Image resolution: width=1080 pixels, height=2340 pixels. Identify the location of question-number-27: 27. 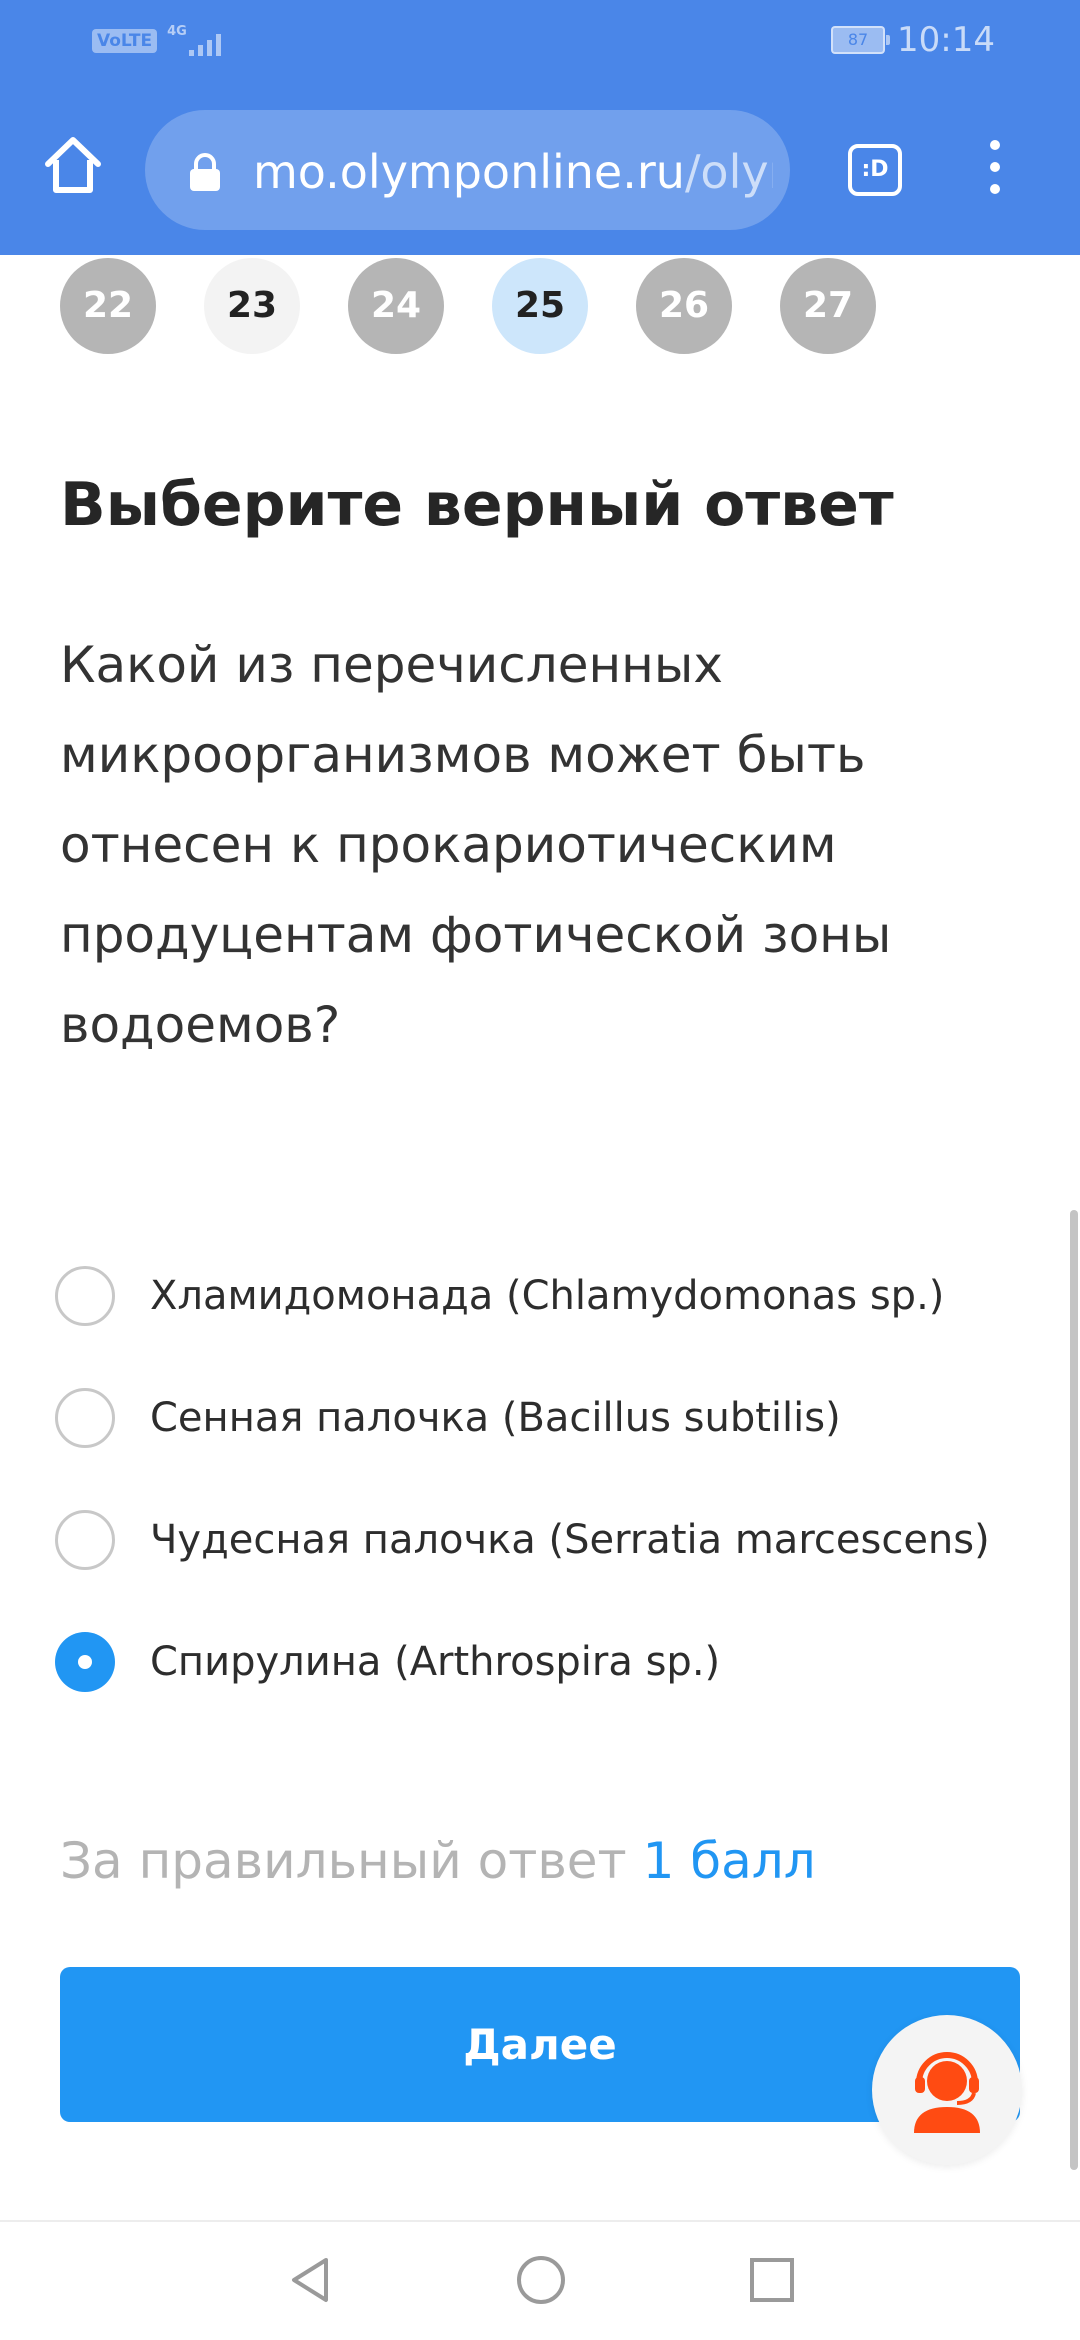
(828, 306).